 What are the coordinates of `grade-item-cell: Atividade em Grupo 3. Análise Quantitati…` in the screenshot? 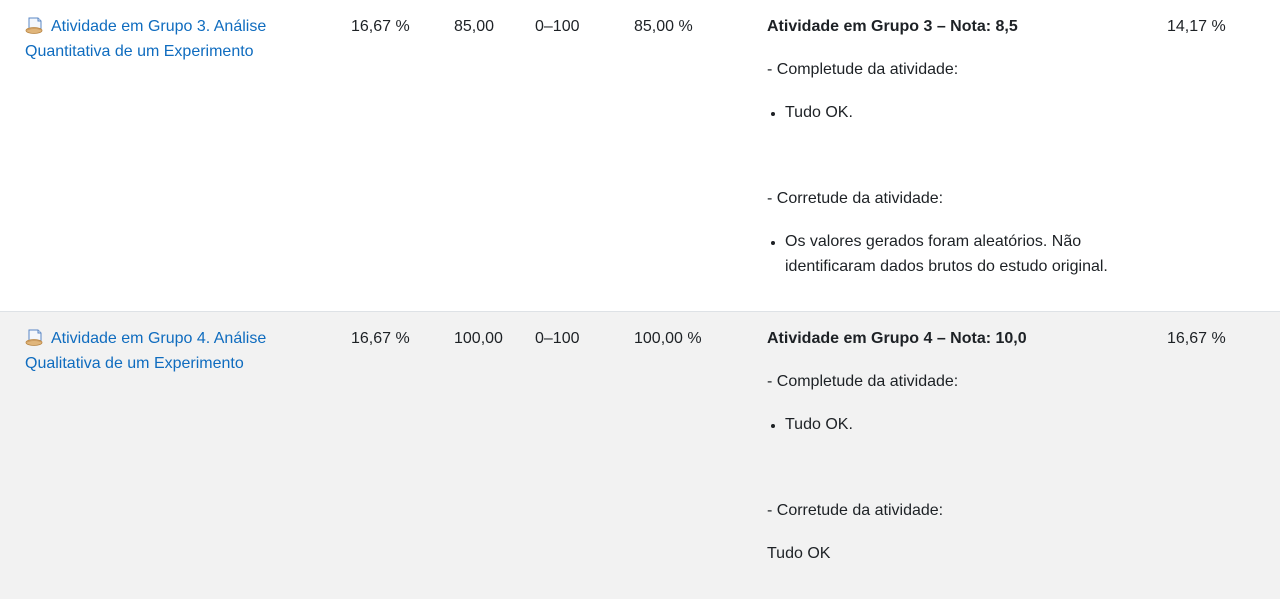 It's located at (175, 39).